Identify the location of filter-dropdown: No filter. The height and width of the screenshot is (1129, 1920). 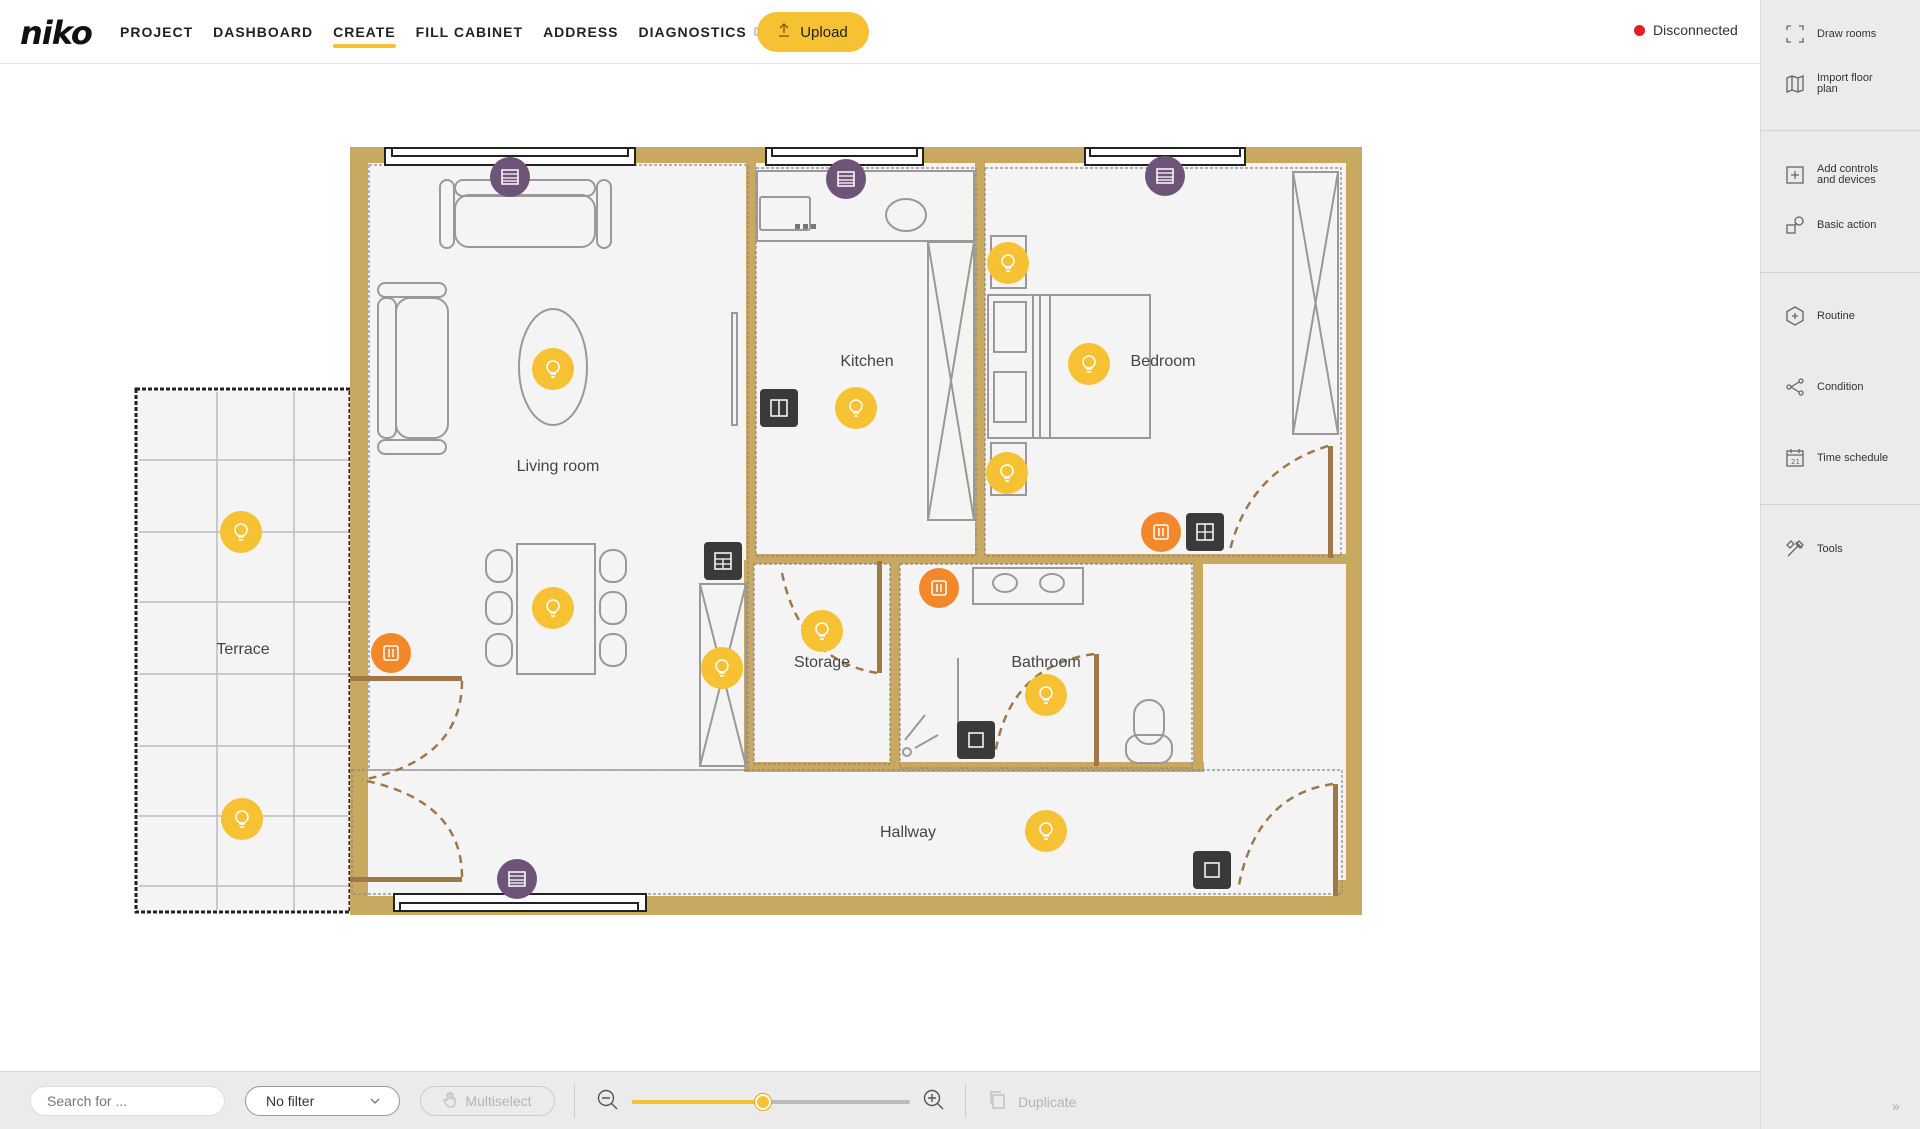
(322, 1101).